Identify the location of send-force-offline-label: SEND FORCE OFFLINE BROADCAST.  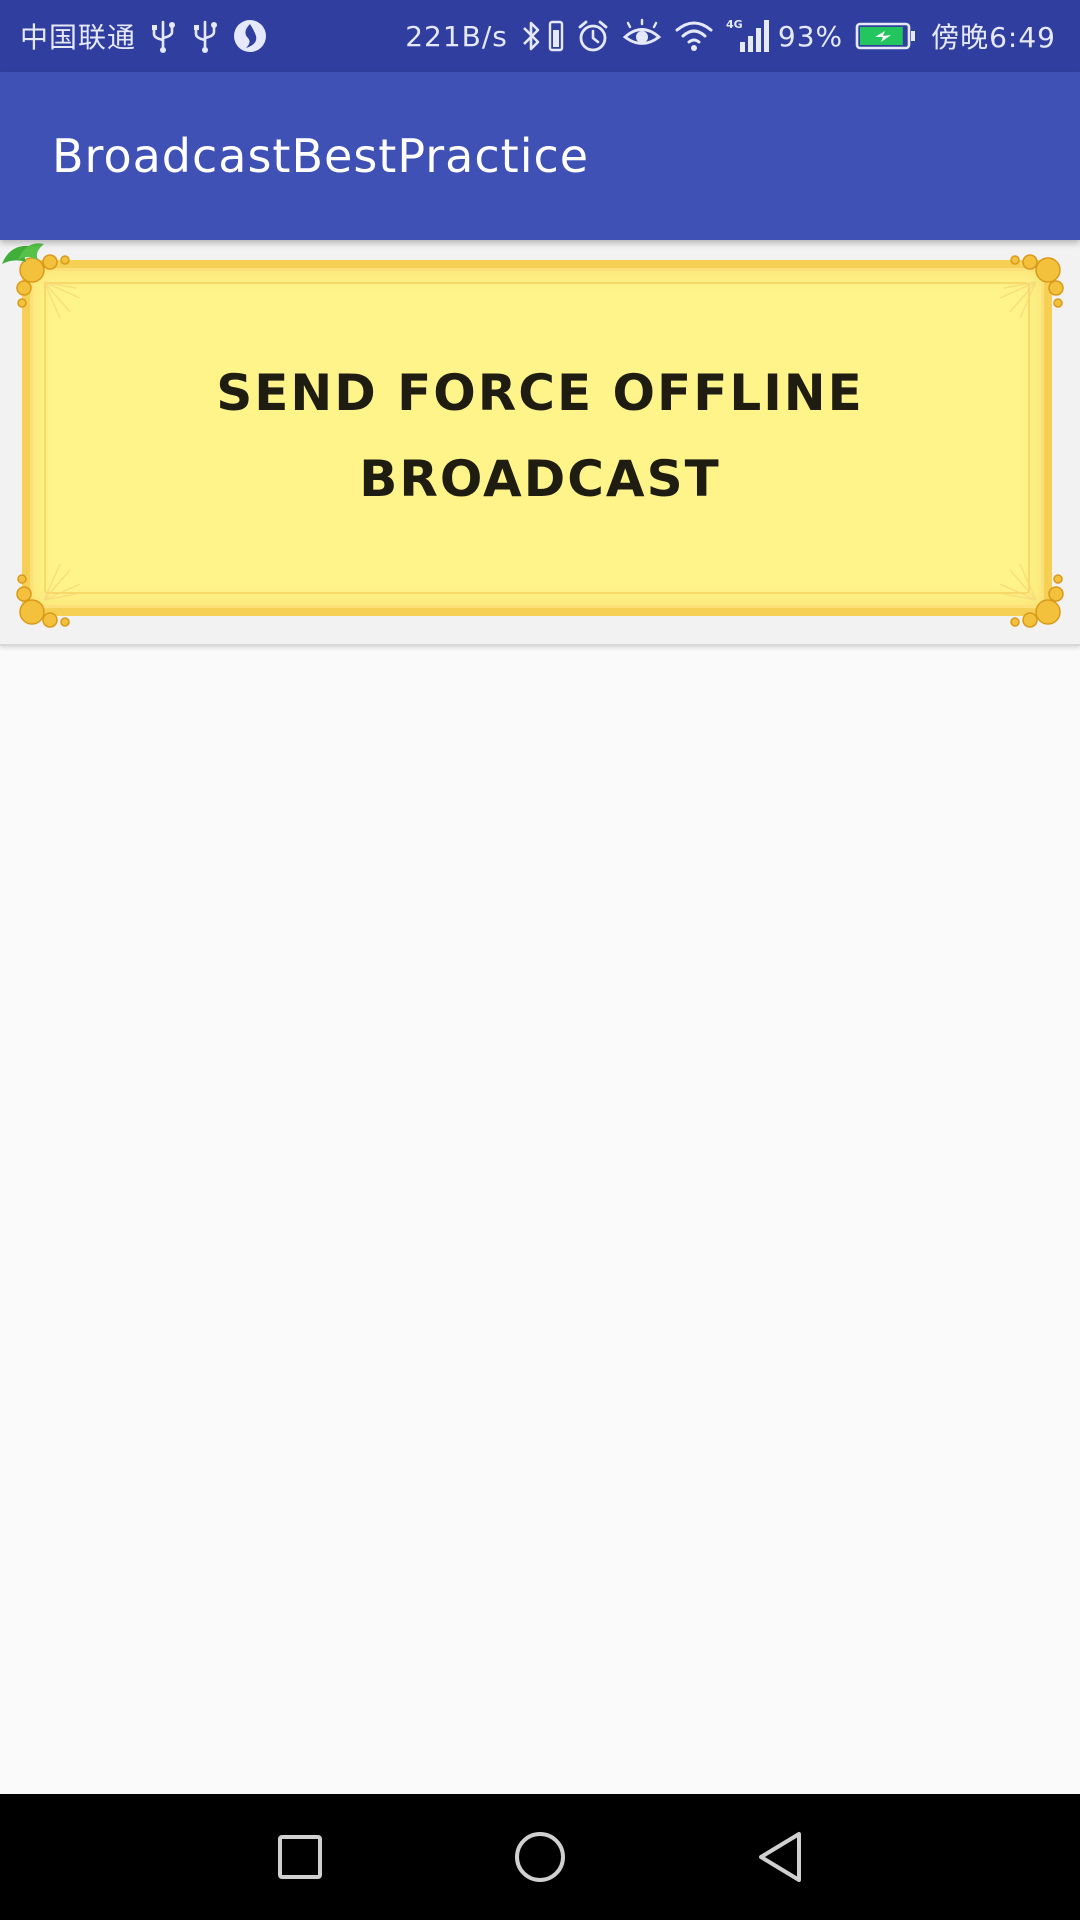
(540, 436).